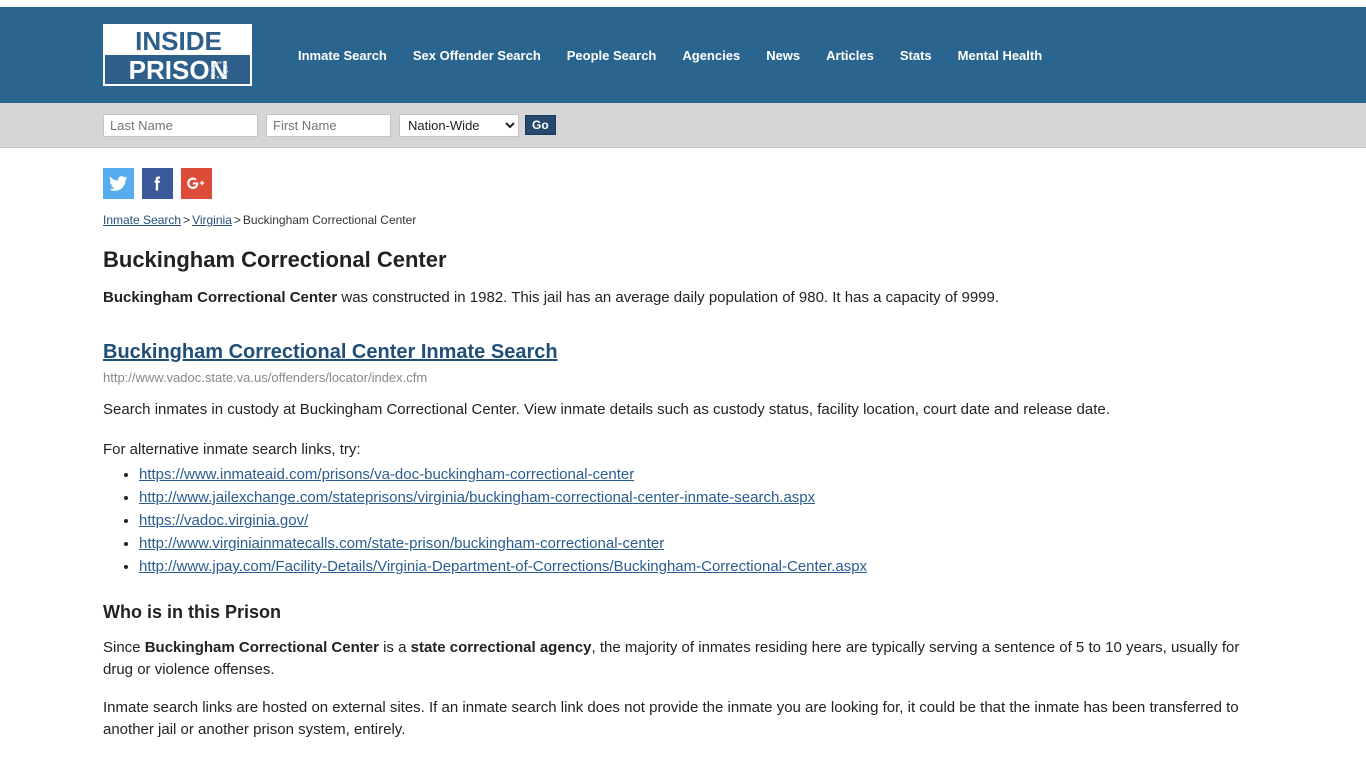 The width and height of the screenshot is (1366, 768). What do you see at coordinates (683, 125) in the screenshot?
I see `quick-search-bar: Nation-Wide Go` at bounding box center [683, 125].